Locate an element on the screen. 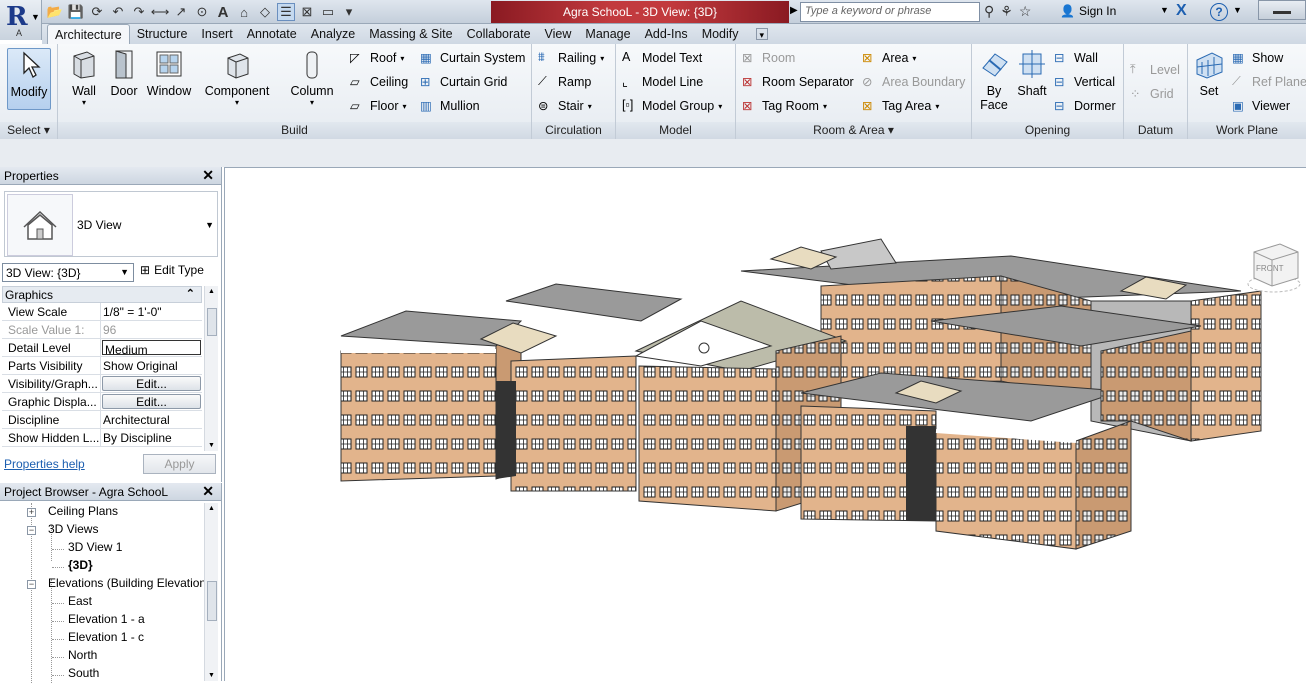 The image size is (1306, 684). show-hidden-lines-value: By Discipline is located at coordinates (151, 437).